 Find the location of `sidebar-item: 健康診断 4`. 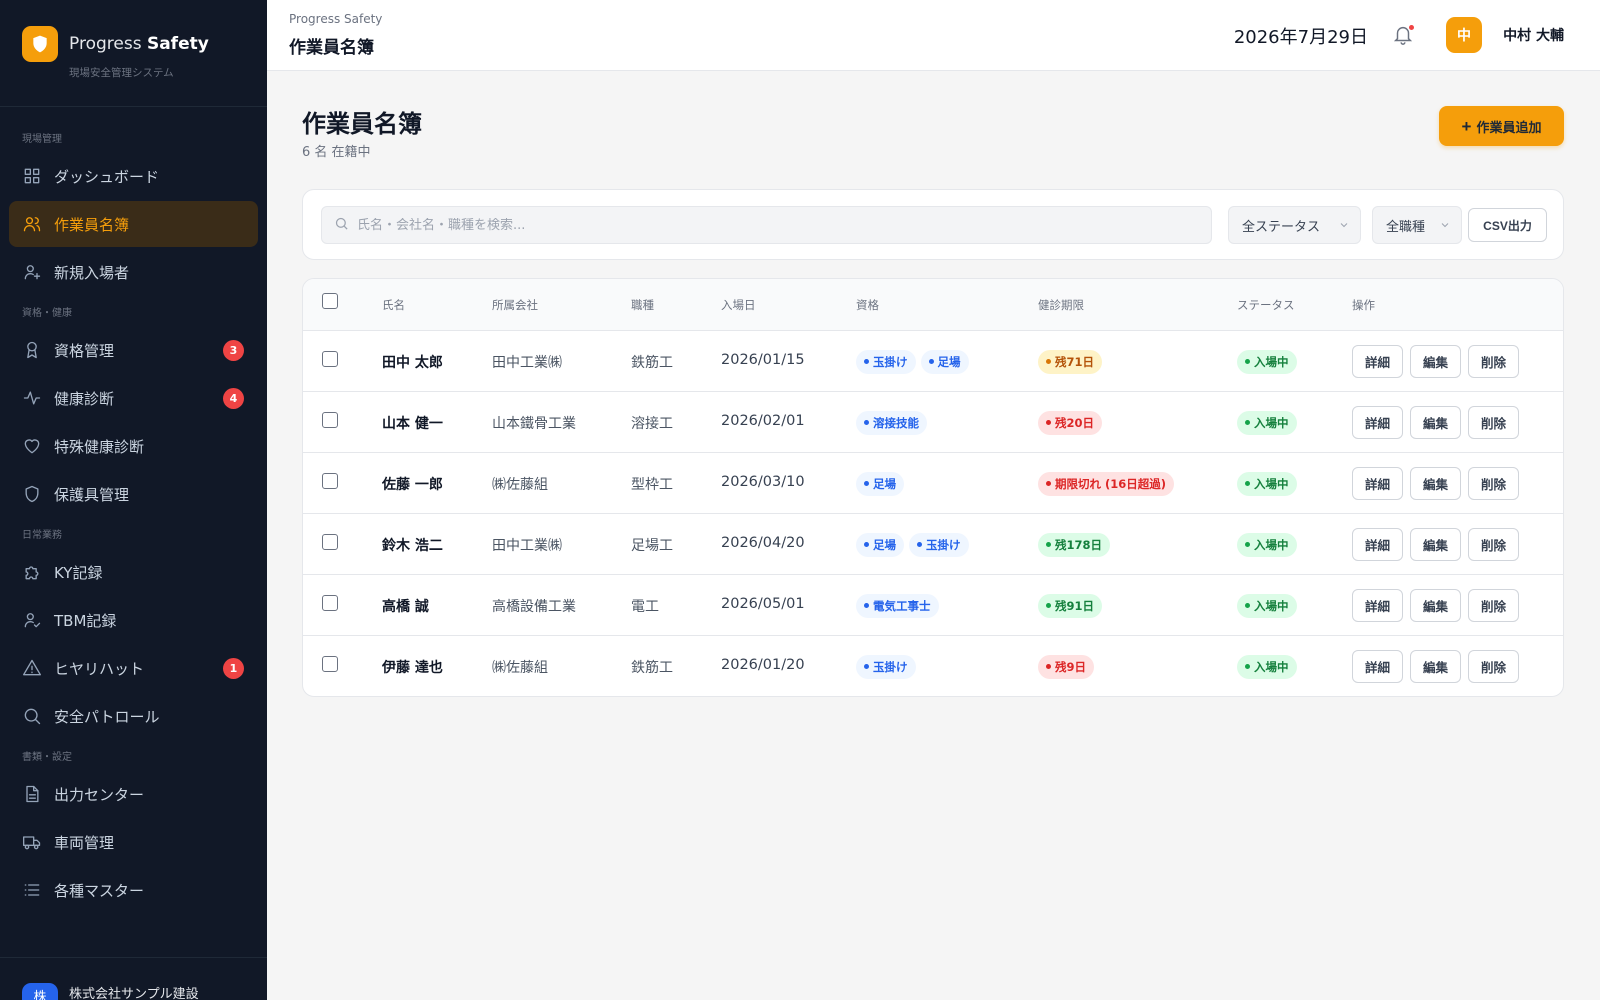

sidebar-item: 健康診断 4 is located at coordinates (133, 398).